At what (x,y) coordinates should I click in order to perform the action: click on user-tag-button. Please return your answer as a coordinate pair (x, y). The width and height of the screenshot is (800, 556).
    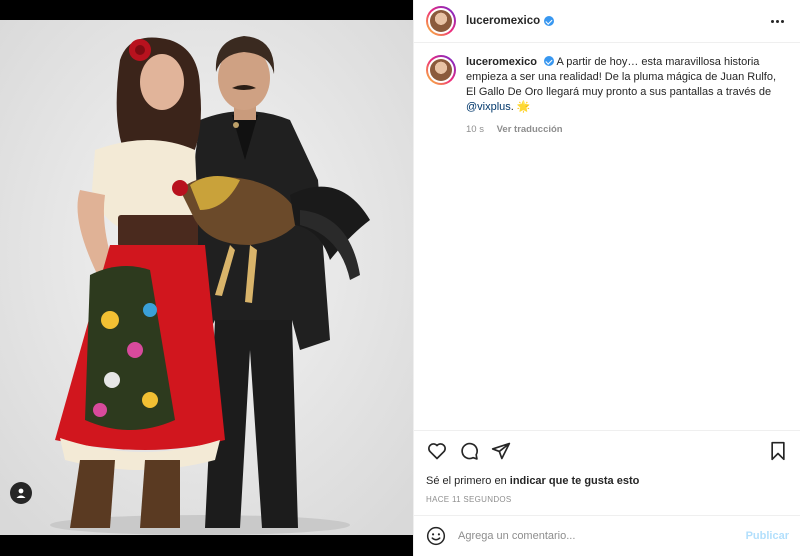
    Looking at the image, I should click on (21, 493).